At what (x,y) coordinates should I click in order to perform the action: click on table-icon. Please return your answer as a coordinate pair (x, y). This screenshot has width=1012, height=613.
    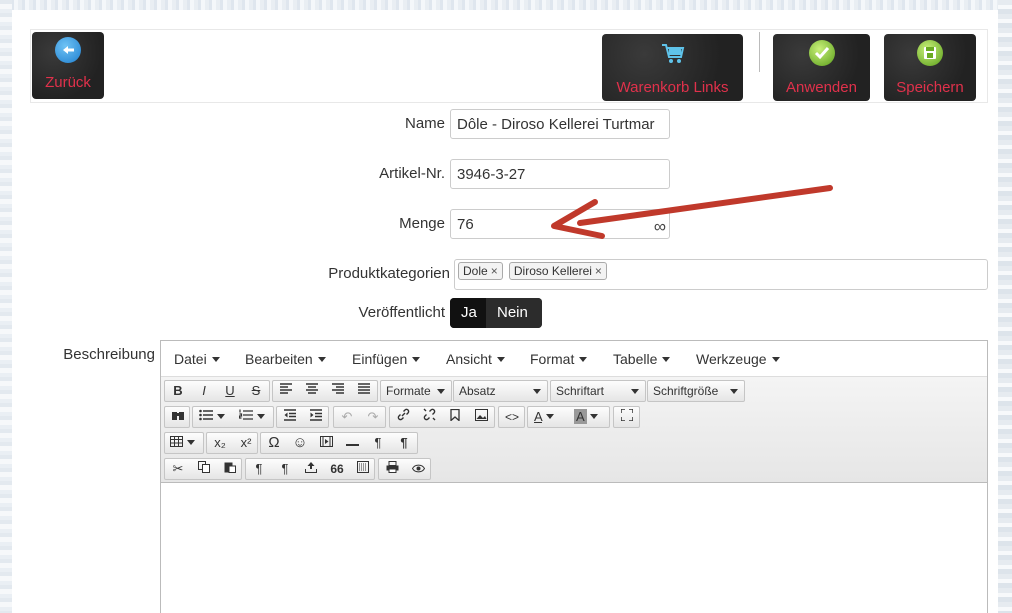
    Looking at the image, I should click on (184, 443).